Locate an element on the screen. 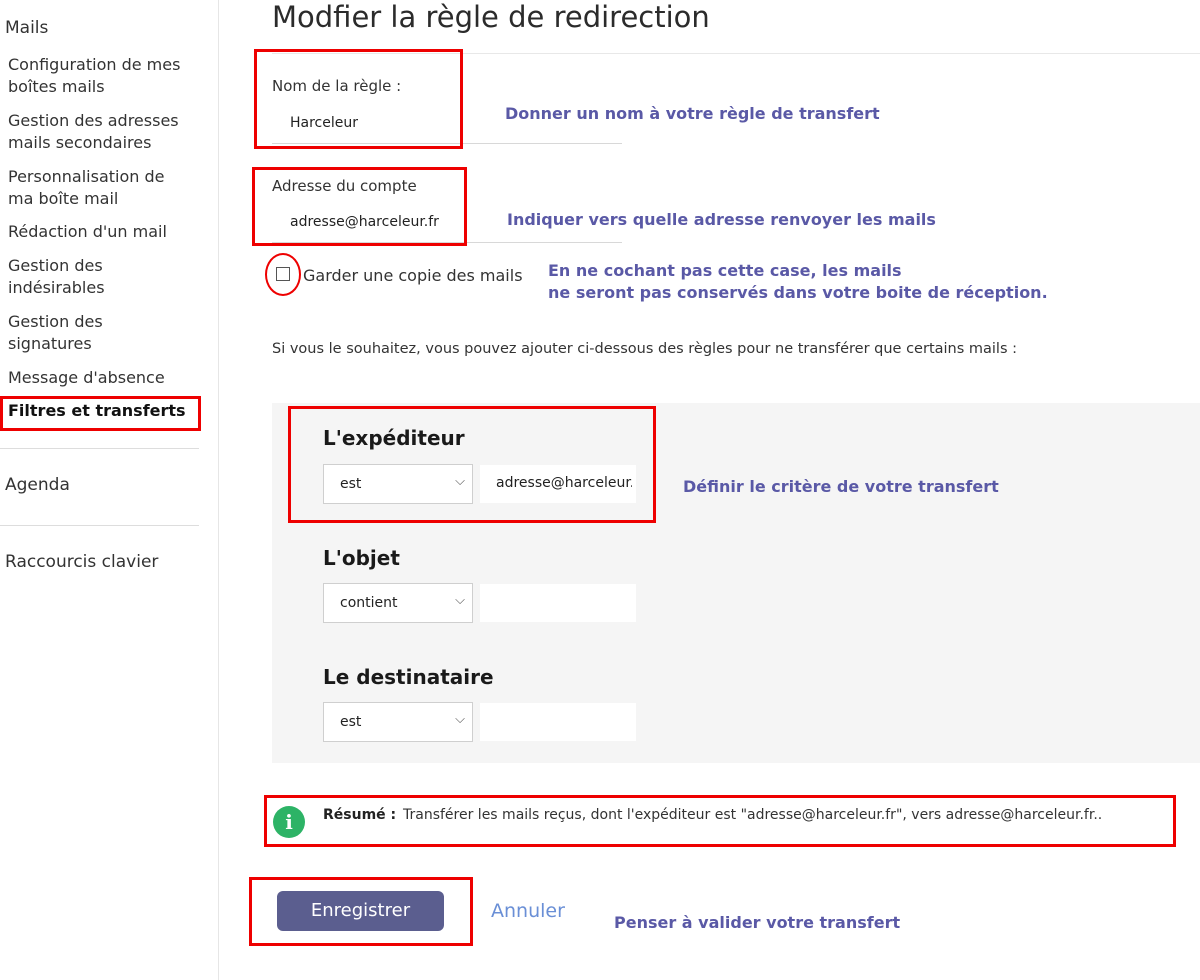 This screenshot has height=980, width=1200. subject-operator-value: contient is located at coordinates (369, 603).